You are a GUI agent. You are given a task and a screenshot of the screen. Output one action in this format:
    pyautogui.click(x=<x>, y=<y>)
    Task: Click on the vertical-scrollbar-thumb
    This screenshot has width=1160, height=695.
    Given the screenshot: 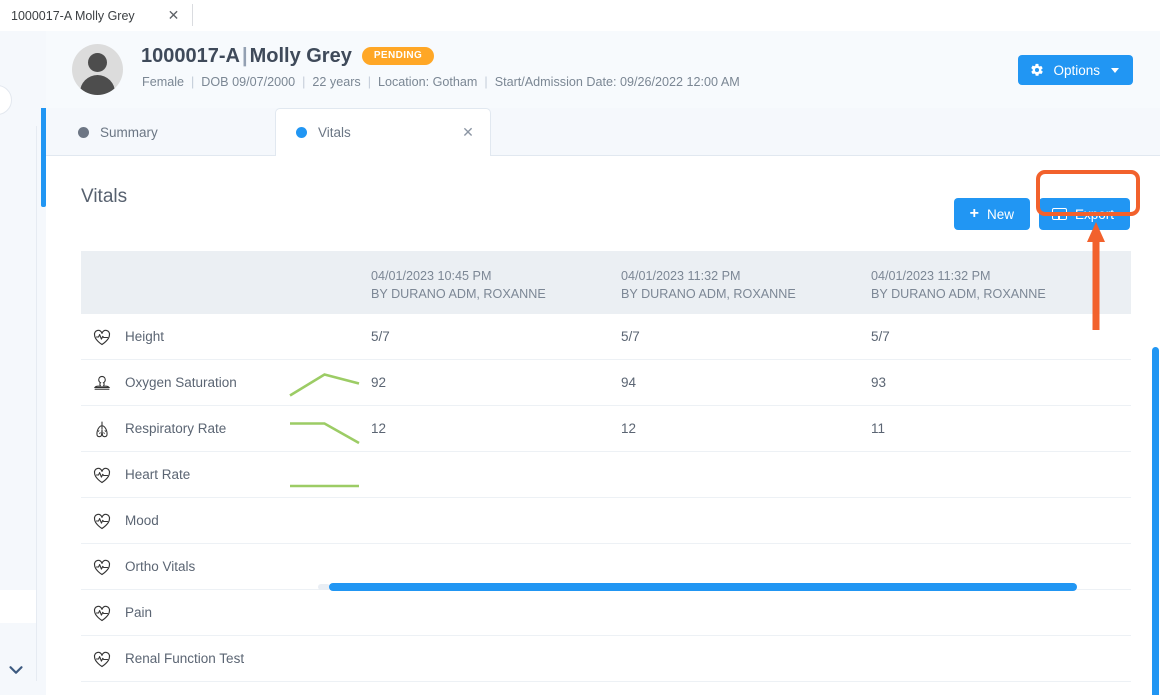 What is the action you would take?
    pyautogui.click(x=1155, y=521)
    